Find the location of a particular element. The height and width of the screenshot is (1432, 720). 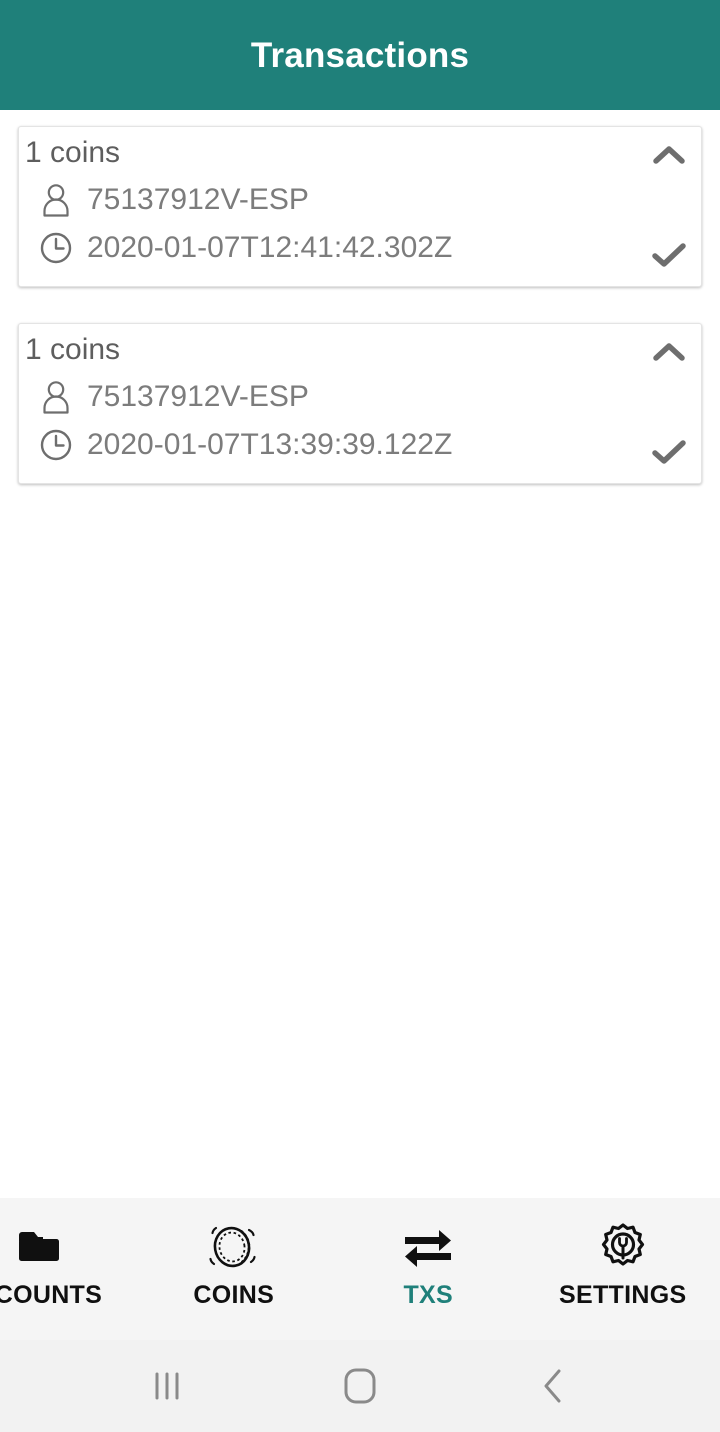

folder-icon is located at coordinates (39, 1247).